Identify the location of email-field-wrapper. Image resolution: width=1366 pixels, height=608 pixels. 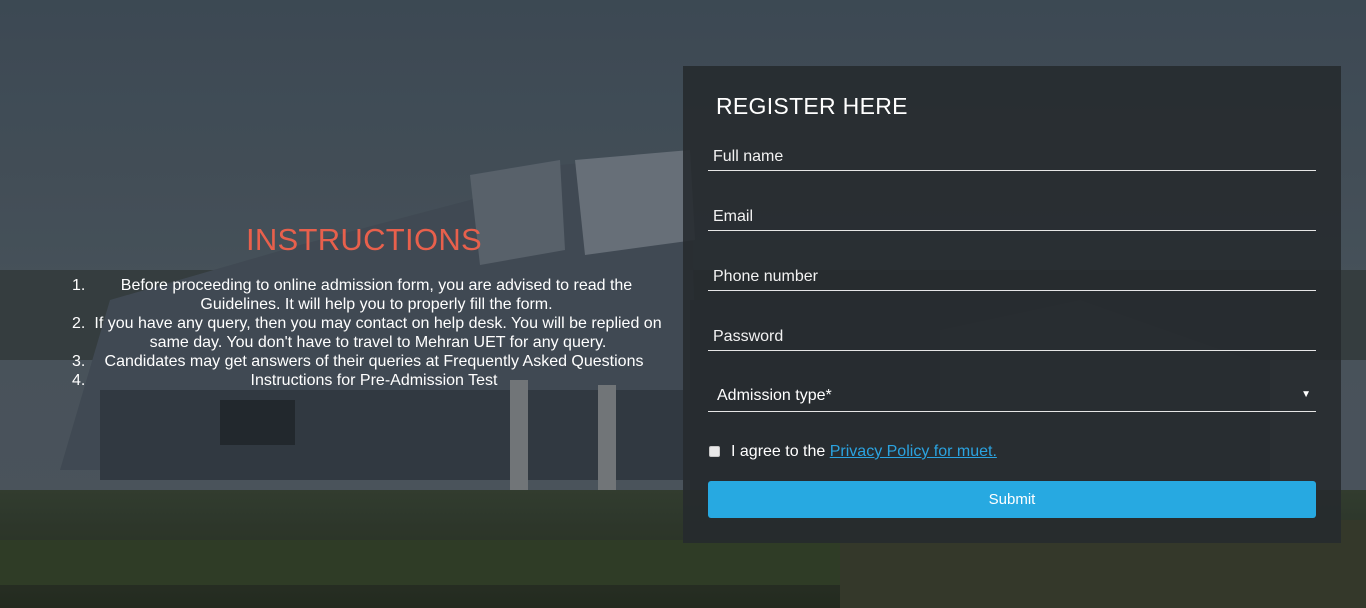
(1012, 214).